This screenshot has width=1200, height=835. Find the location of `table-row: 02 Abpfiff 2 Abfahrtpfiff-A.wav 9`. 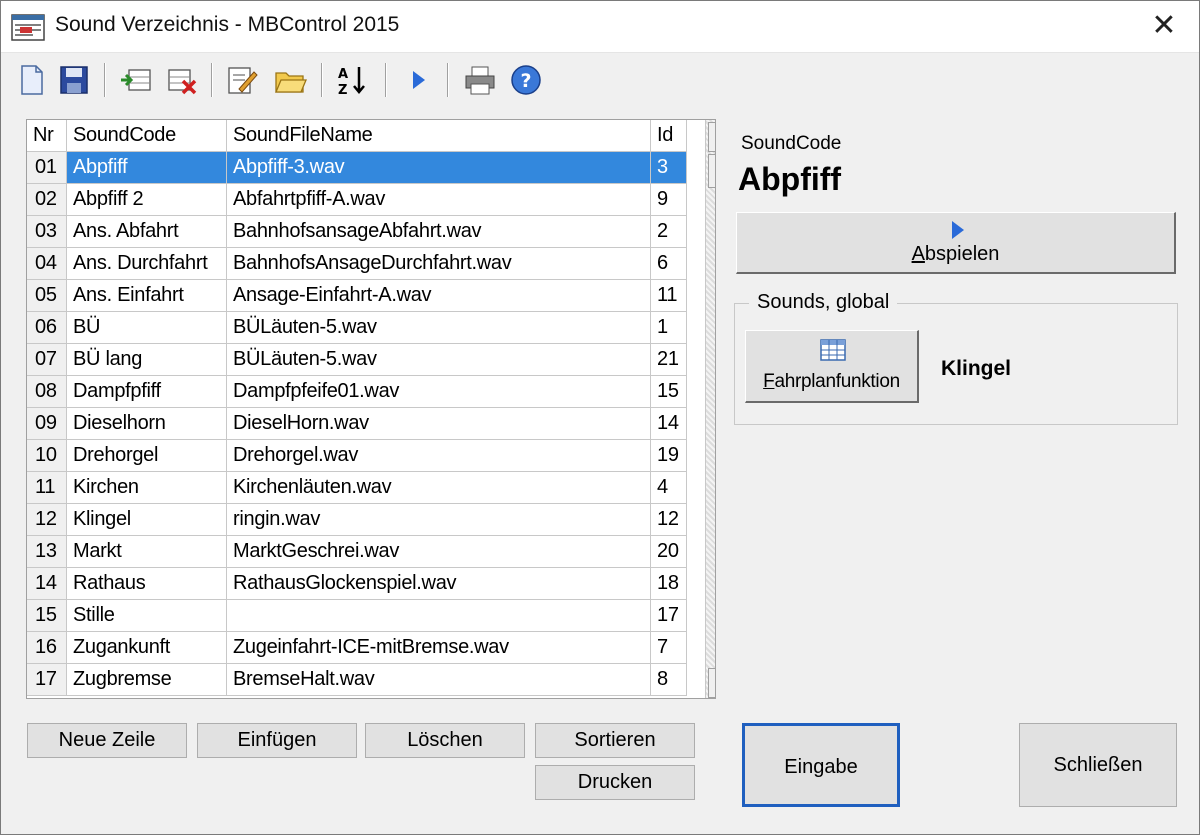

table-row: 02 Abpfiff 2 Abfahrtpfiff-A.wav 9 is located at coordinates (357, 200).